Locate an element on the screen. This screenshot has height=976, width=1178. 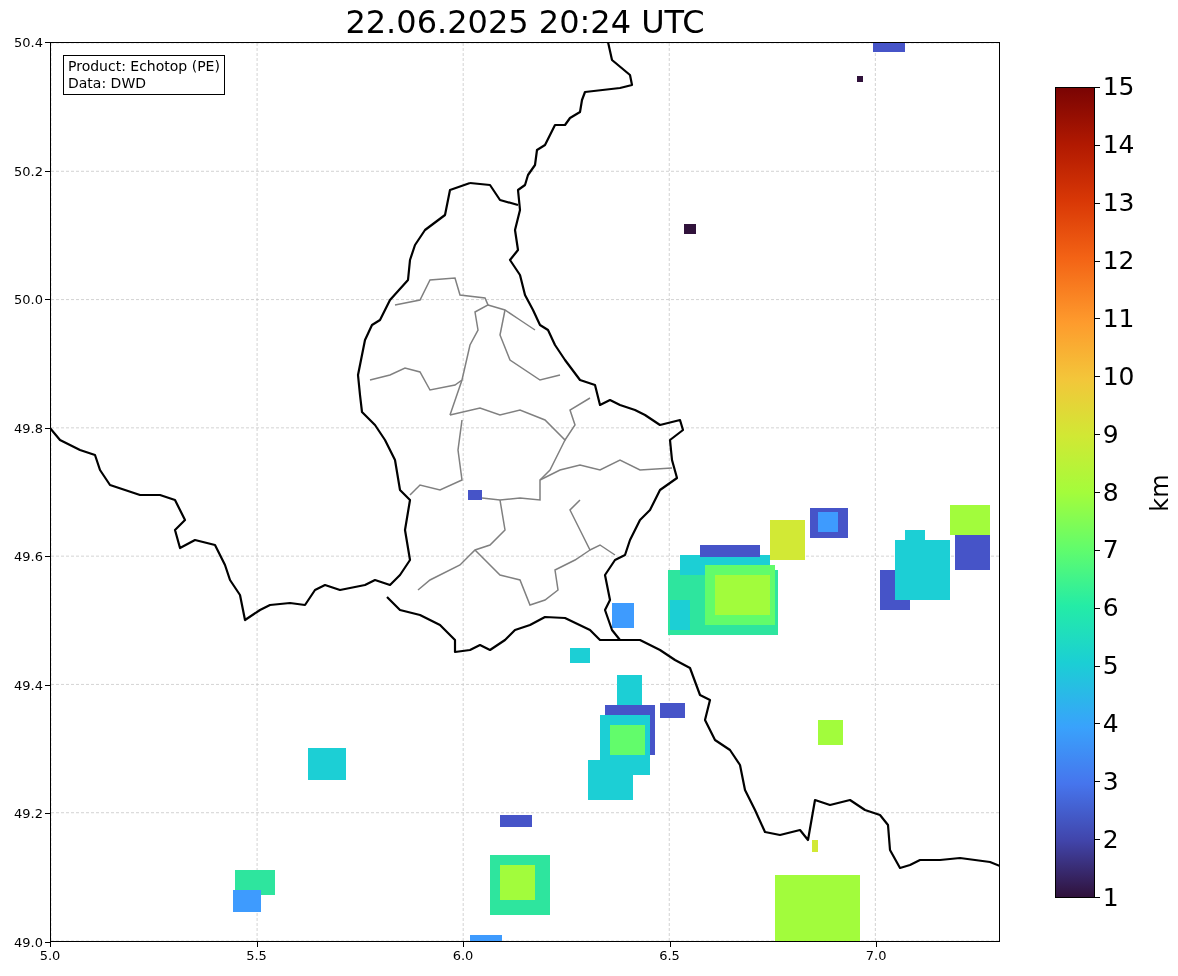
colorbar-tick-label: 2 is located at coordinates (1110, 840).